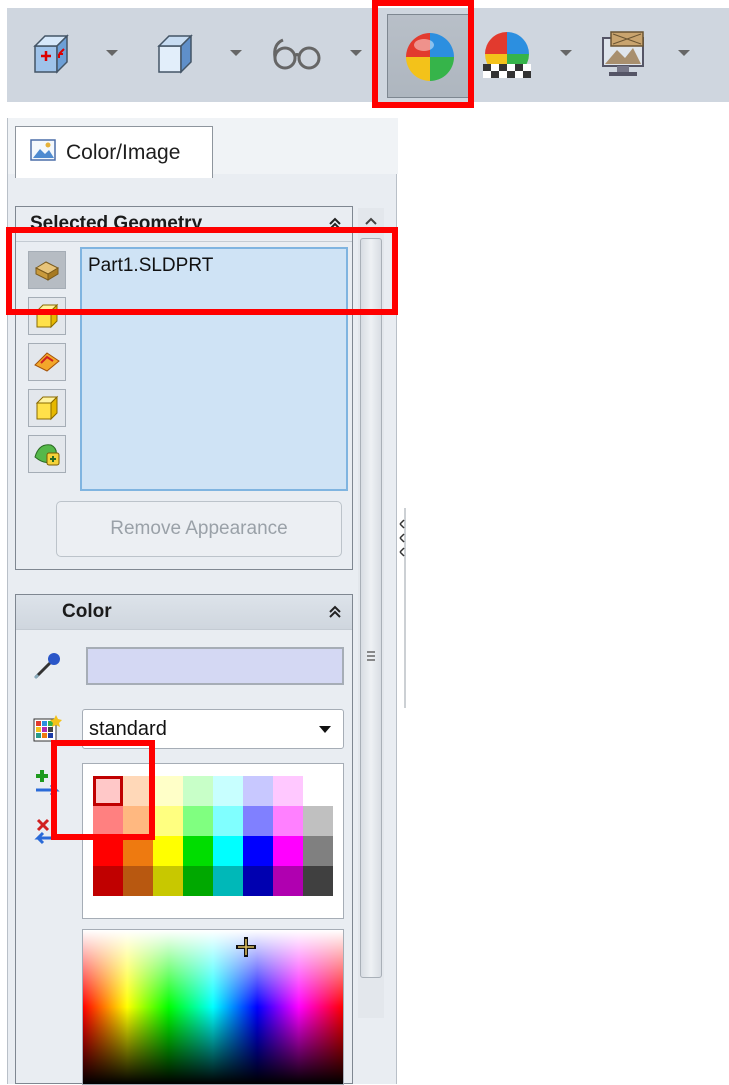  I want to click on swatch-grid, so click(213, 836).